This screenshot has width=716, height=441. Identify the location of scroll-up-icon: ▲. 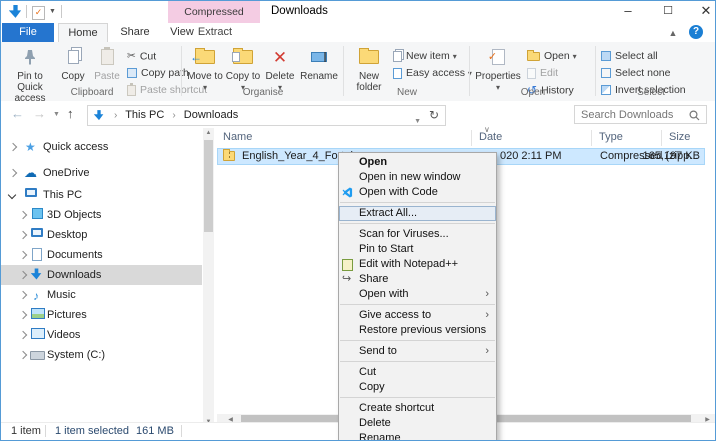
(208, 133).